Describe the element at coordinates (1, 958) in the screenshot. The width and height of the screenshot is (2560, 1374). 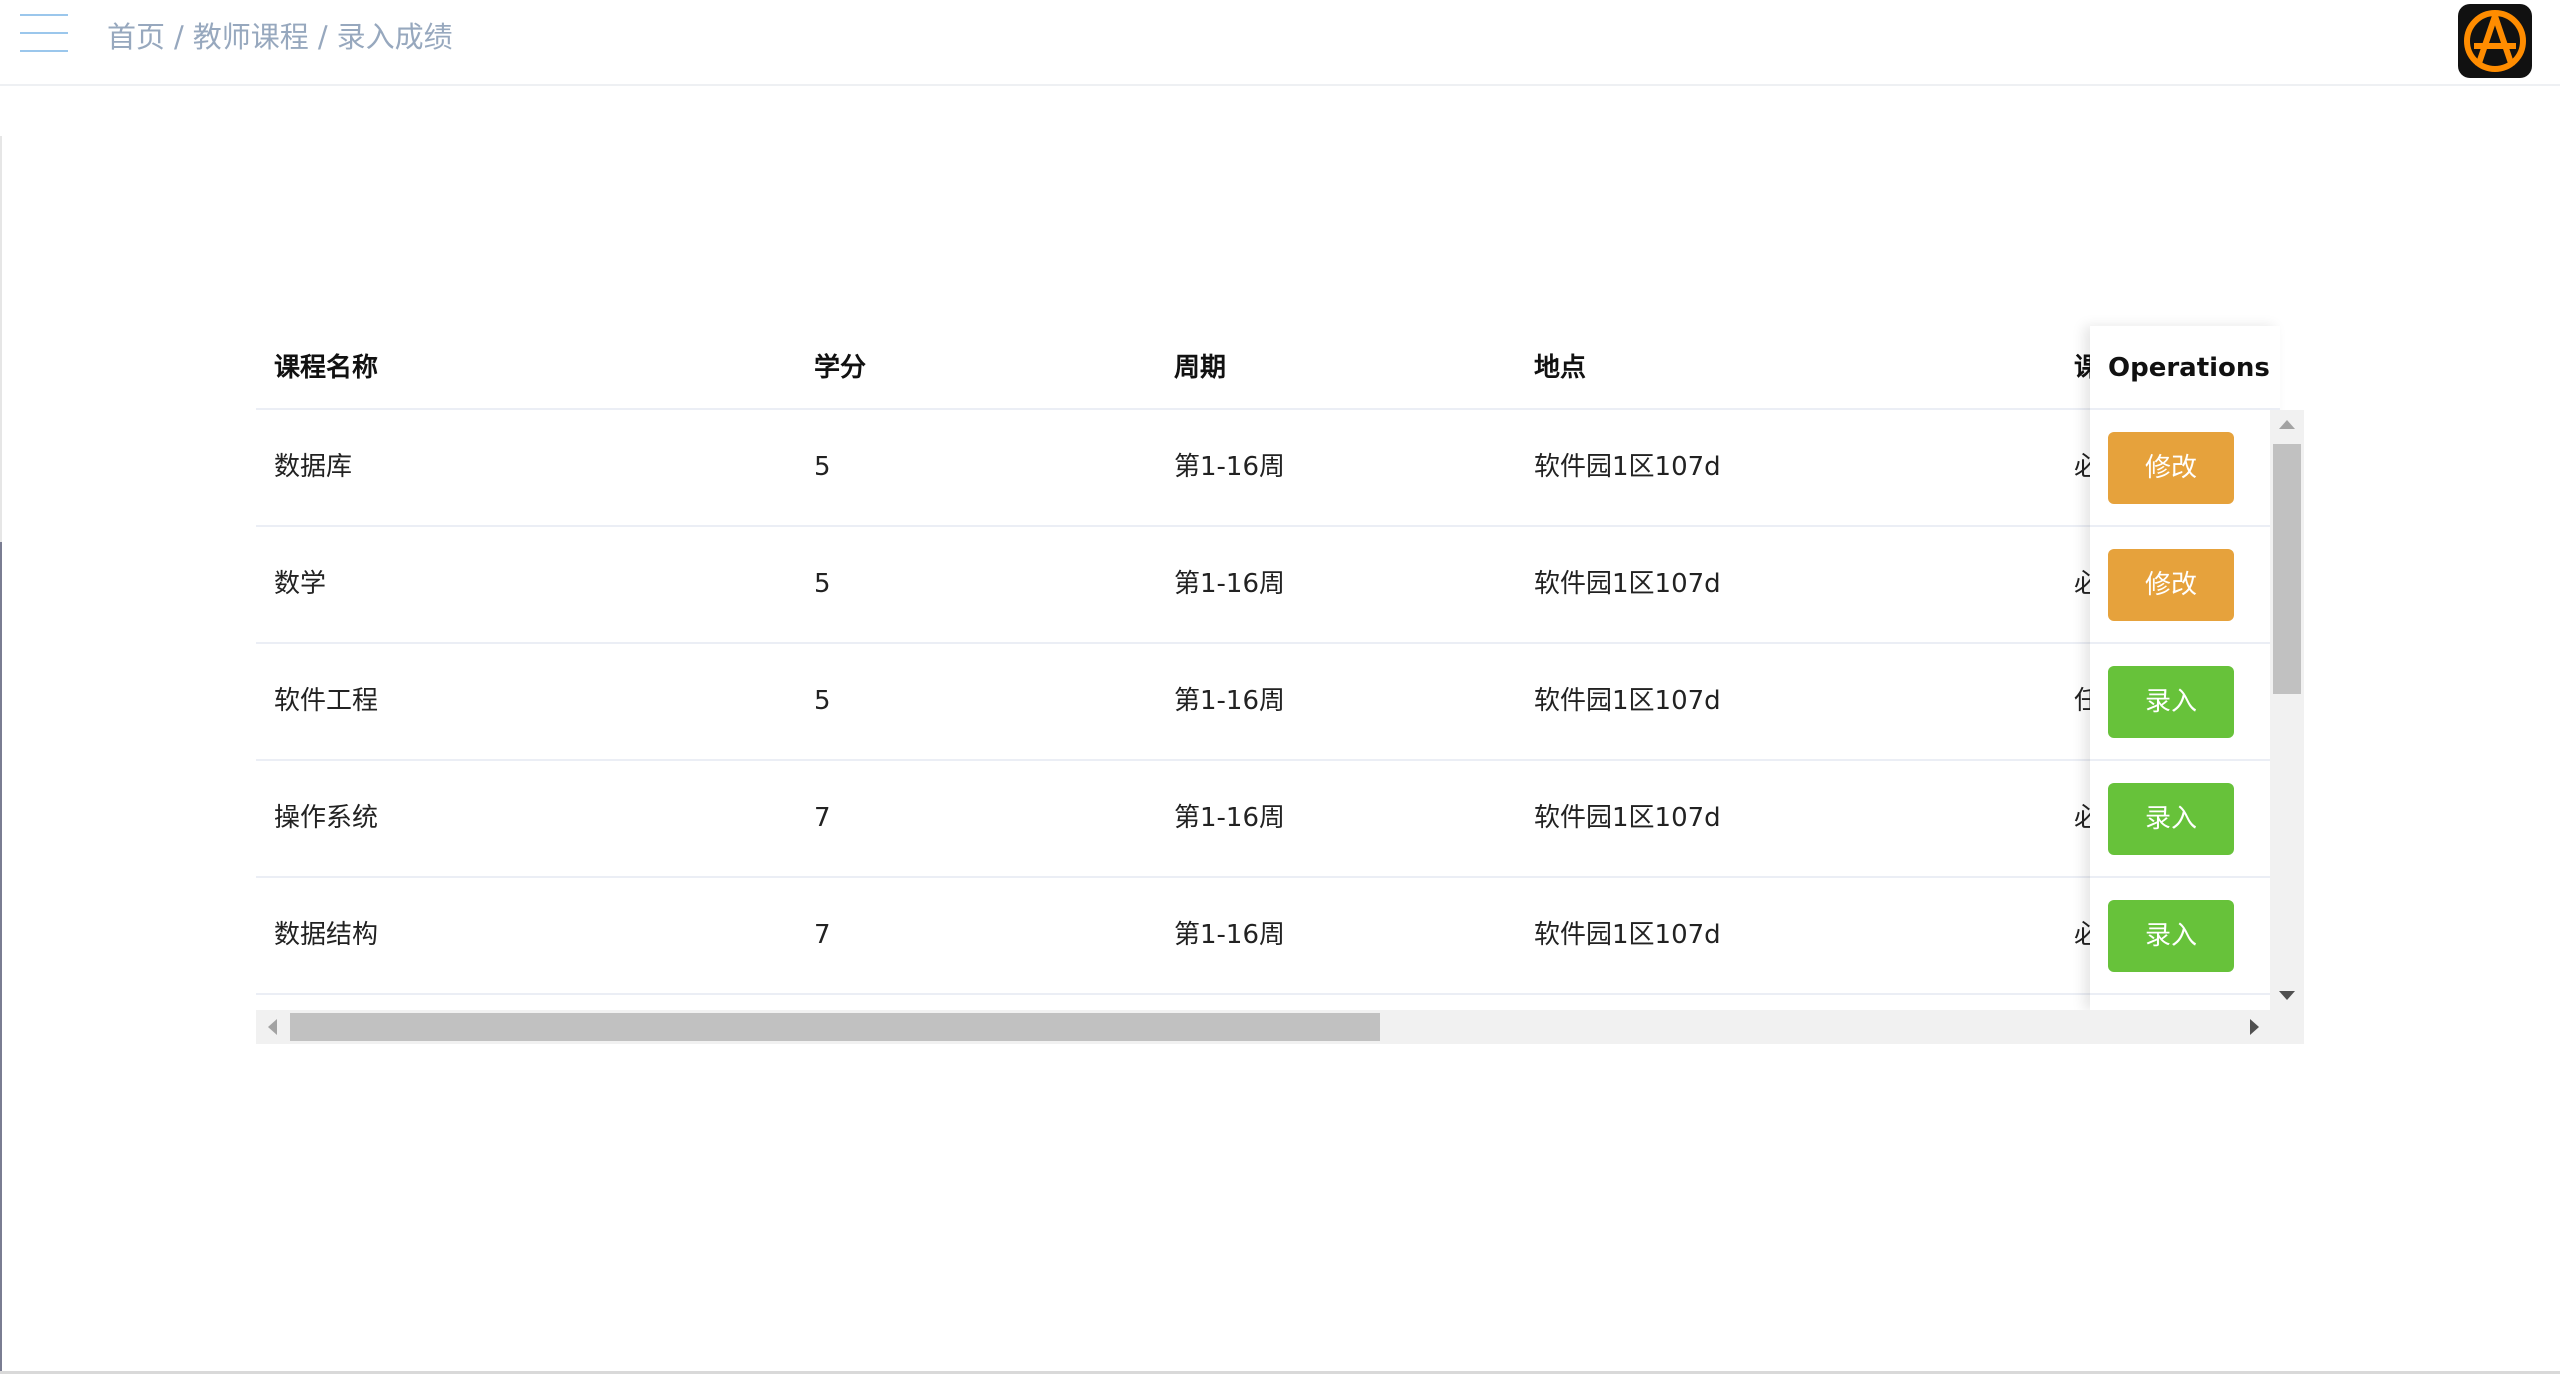
I see `left-border-dark` at that location.